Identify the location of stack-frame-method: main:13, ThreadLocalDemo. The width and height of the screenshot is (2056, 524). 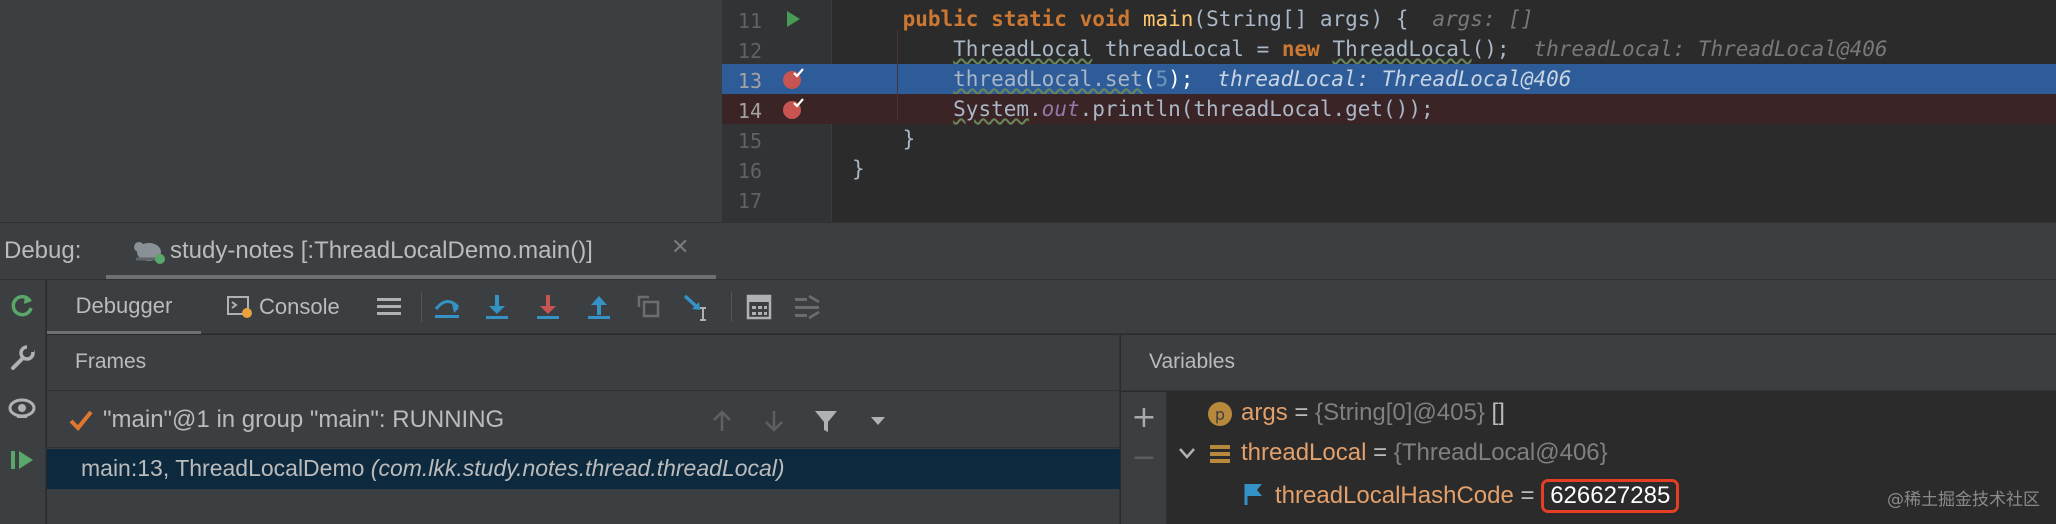
(226, 468).